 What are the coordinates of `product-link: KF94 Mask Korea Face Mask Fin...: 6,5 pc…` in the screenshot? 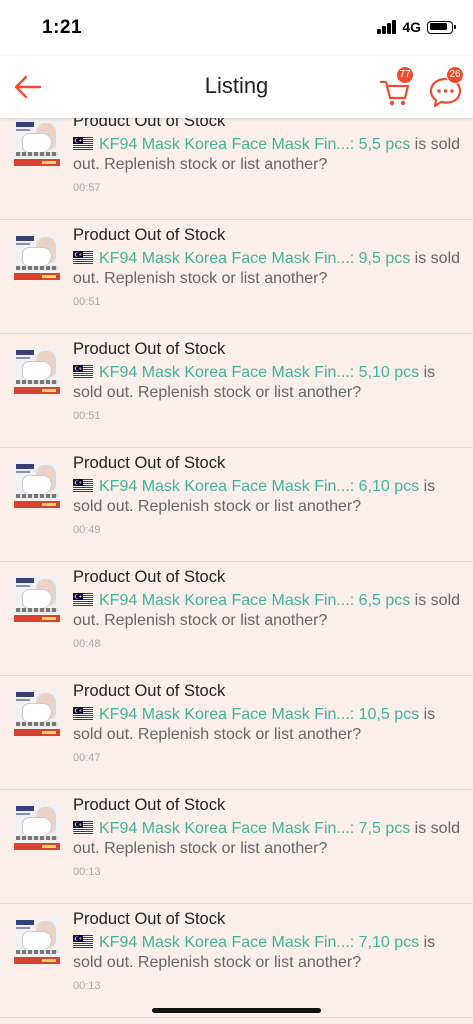 It's located at (254, 600).